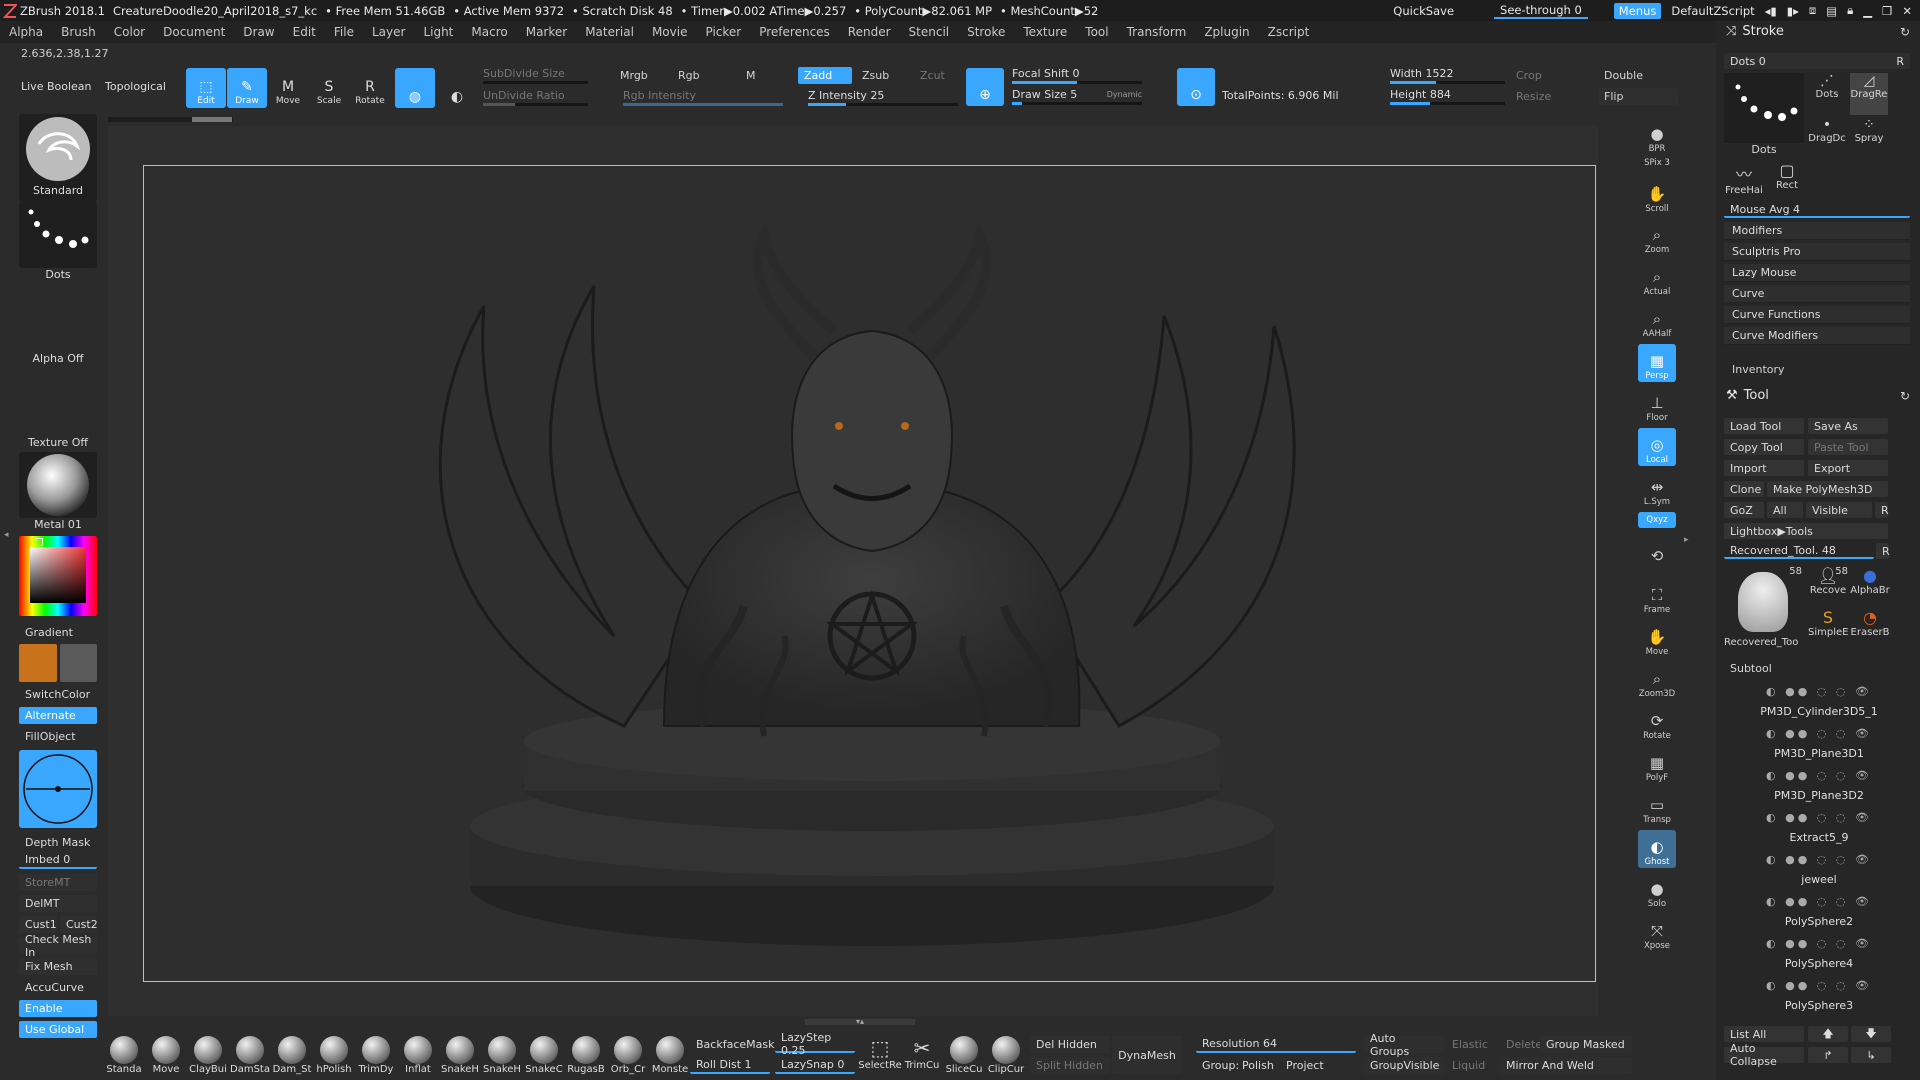 The image size is (1920, 1080). What do you see at coordinates (1900, 61) in the screenshot?
I see `dots-r-button: R` at bounding box center [1900, 61].